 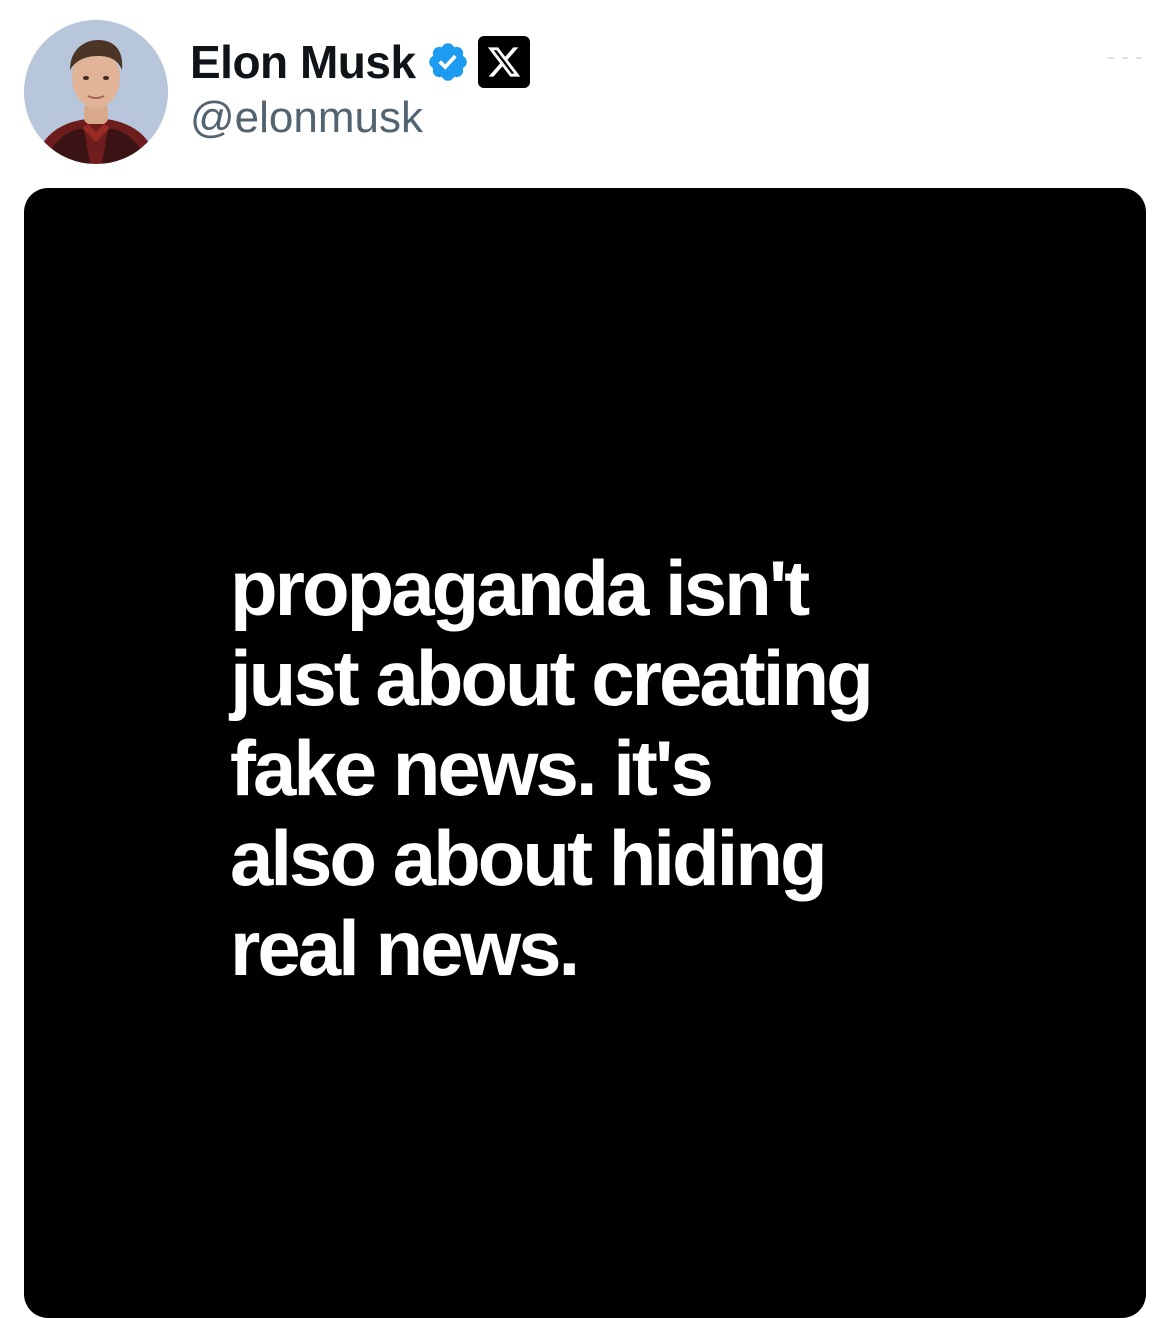 I want to click on author-name-row: Elon Musk, so click(x=360, y=62).